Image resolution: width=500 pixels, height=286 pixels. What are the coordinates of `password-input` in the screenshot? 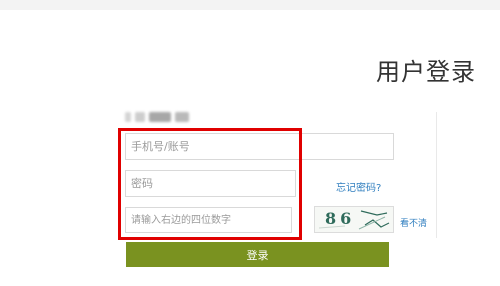 It's located at (210, 183).